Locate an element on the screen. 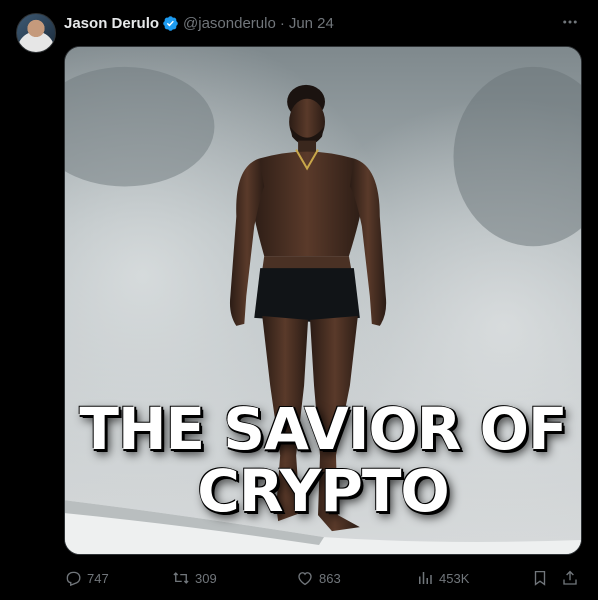 The image size is (598, 600). like-button: 863 is located at coordinates (318, 578).